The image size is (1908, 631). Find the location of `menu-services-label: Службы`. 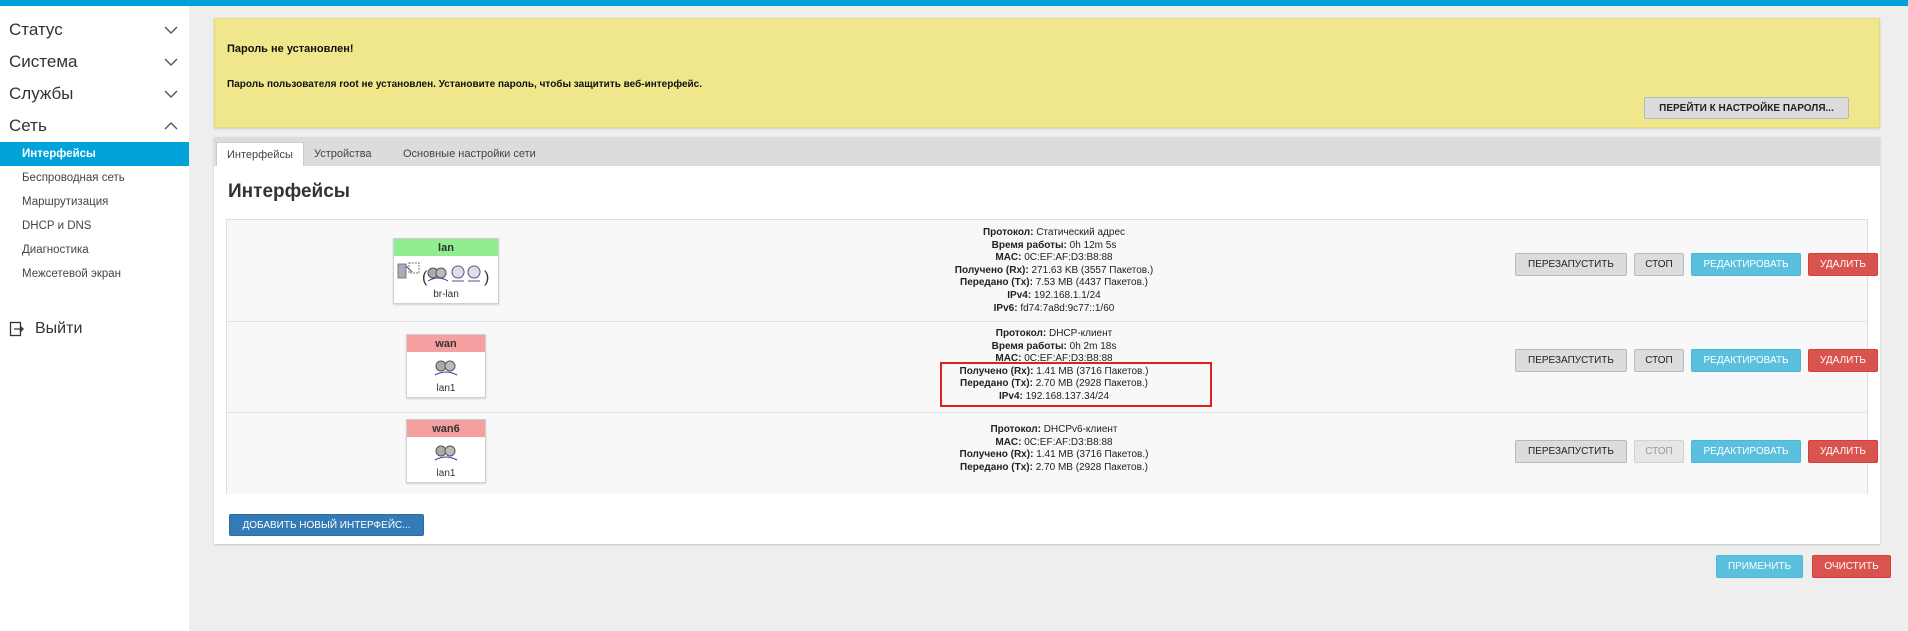

menu-services-label: Службы is located at coordinates (41, 93).